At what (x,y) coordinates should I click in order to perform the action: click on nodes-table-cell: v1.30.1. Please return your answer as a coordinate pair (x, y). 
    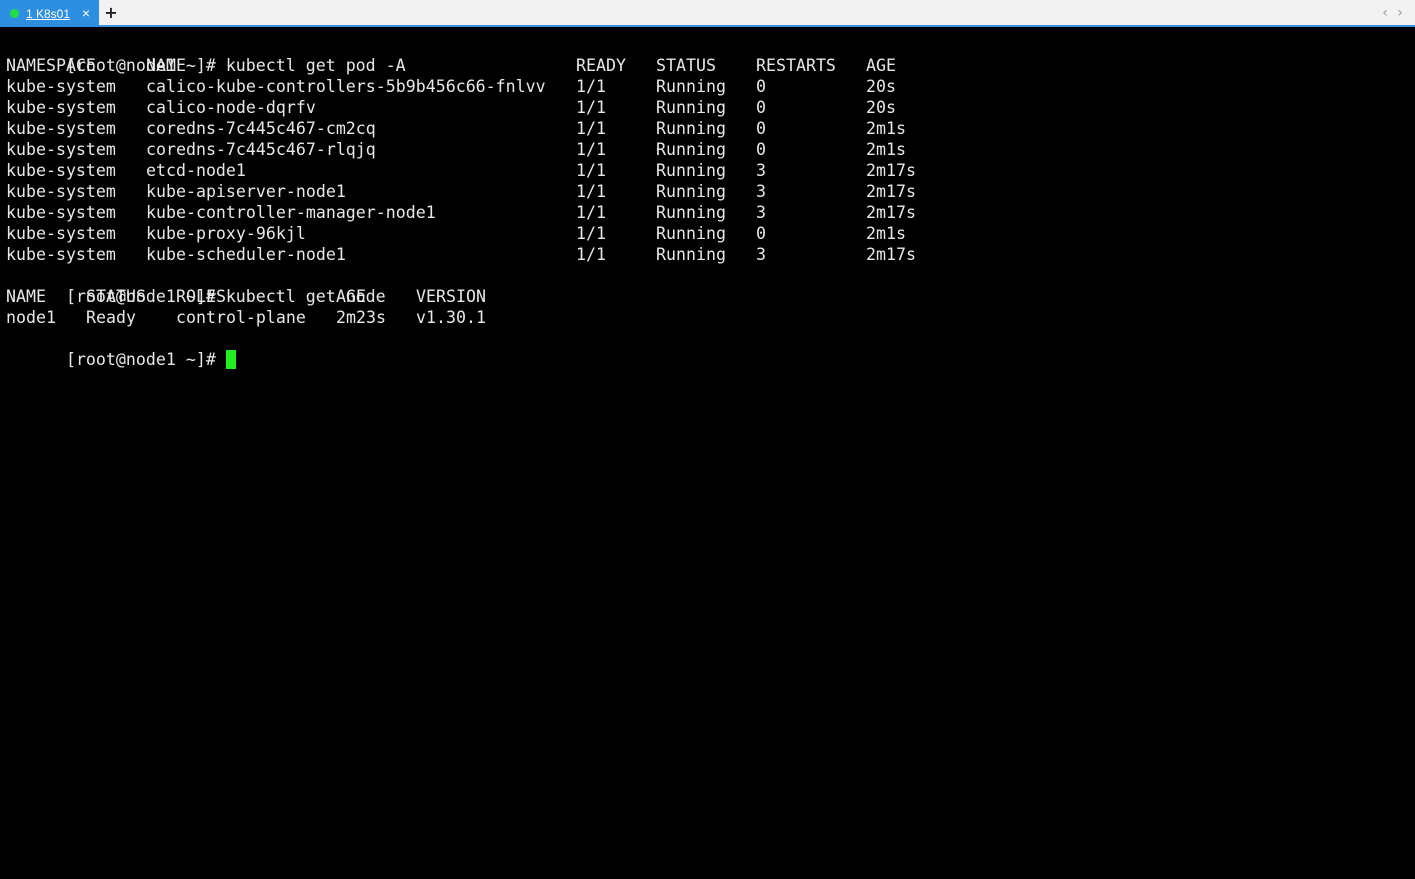
    Looking at the image, I should click on (451, 317).